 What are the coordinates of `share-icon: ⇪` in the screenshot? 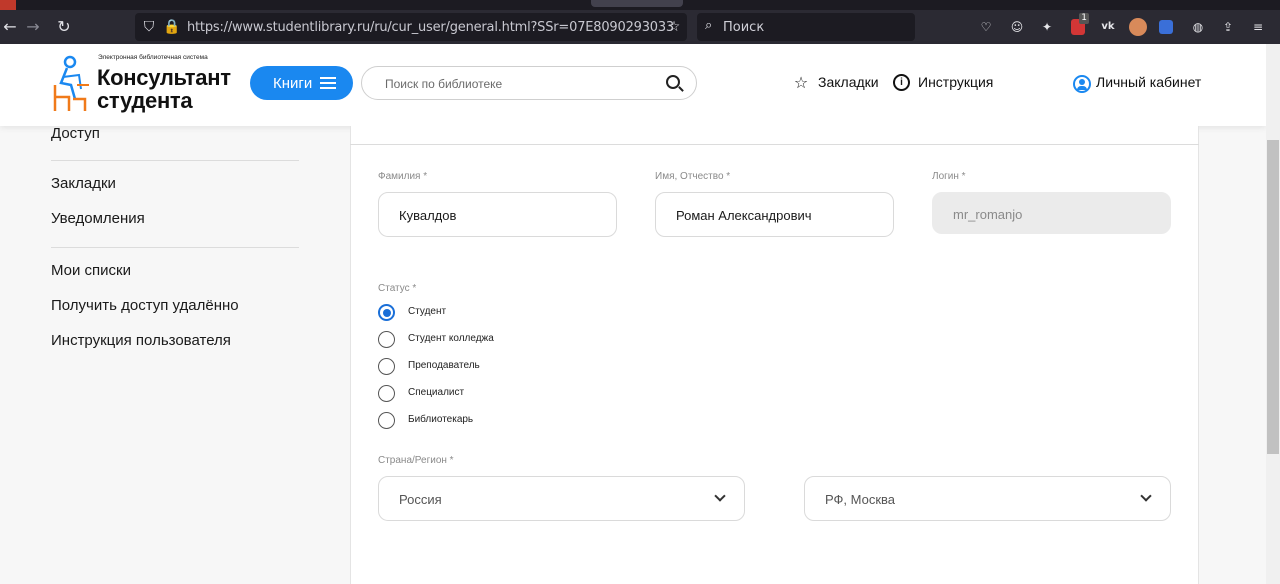 It's located at (1228, 27).